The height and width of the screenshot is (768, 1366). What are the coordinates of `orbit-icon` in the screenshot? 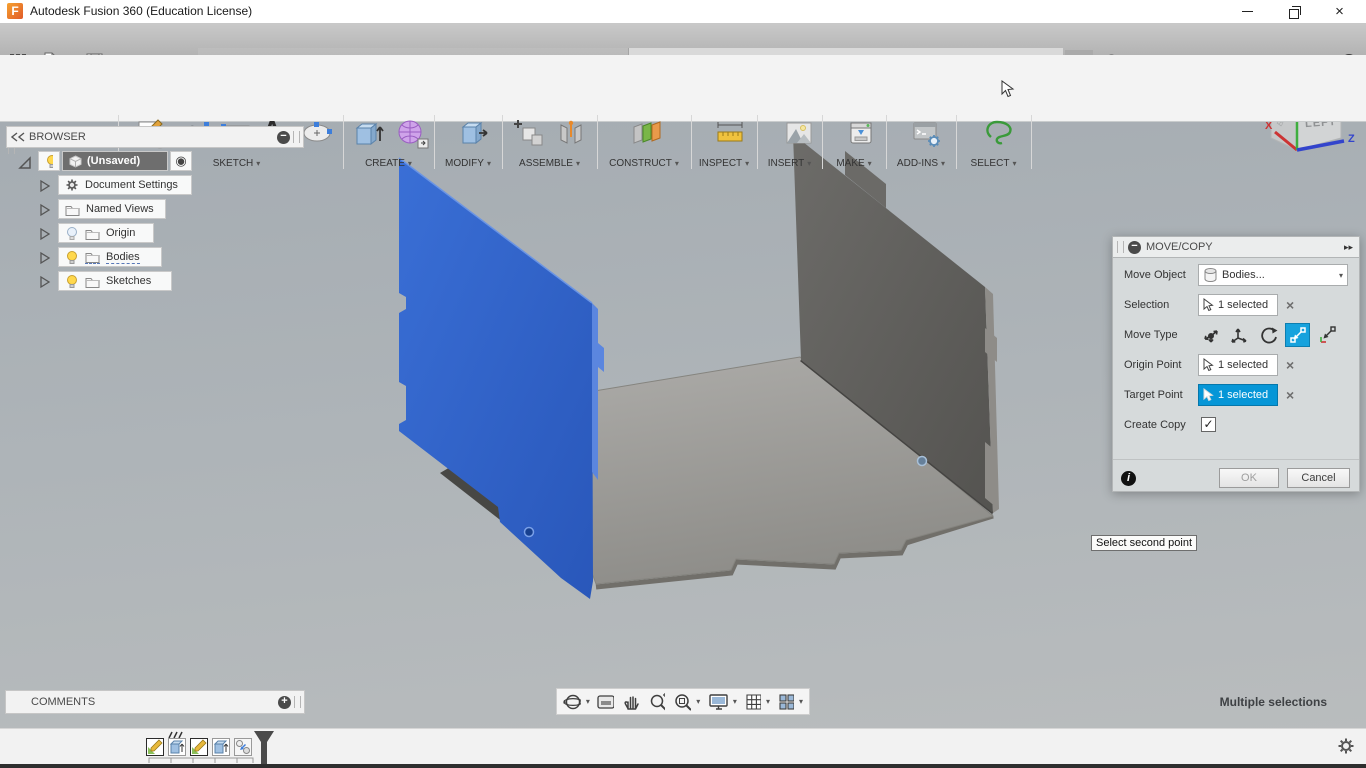 It's located at (572, 702).